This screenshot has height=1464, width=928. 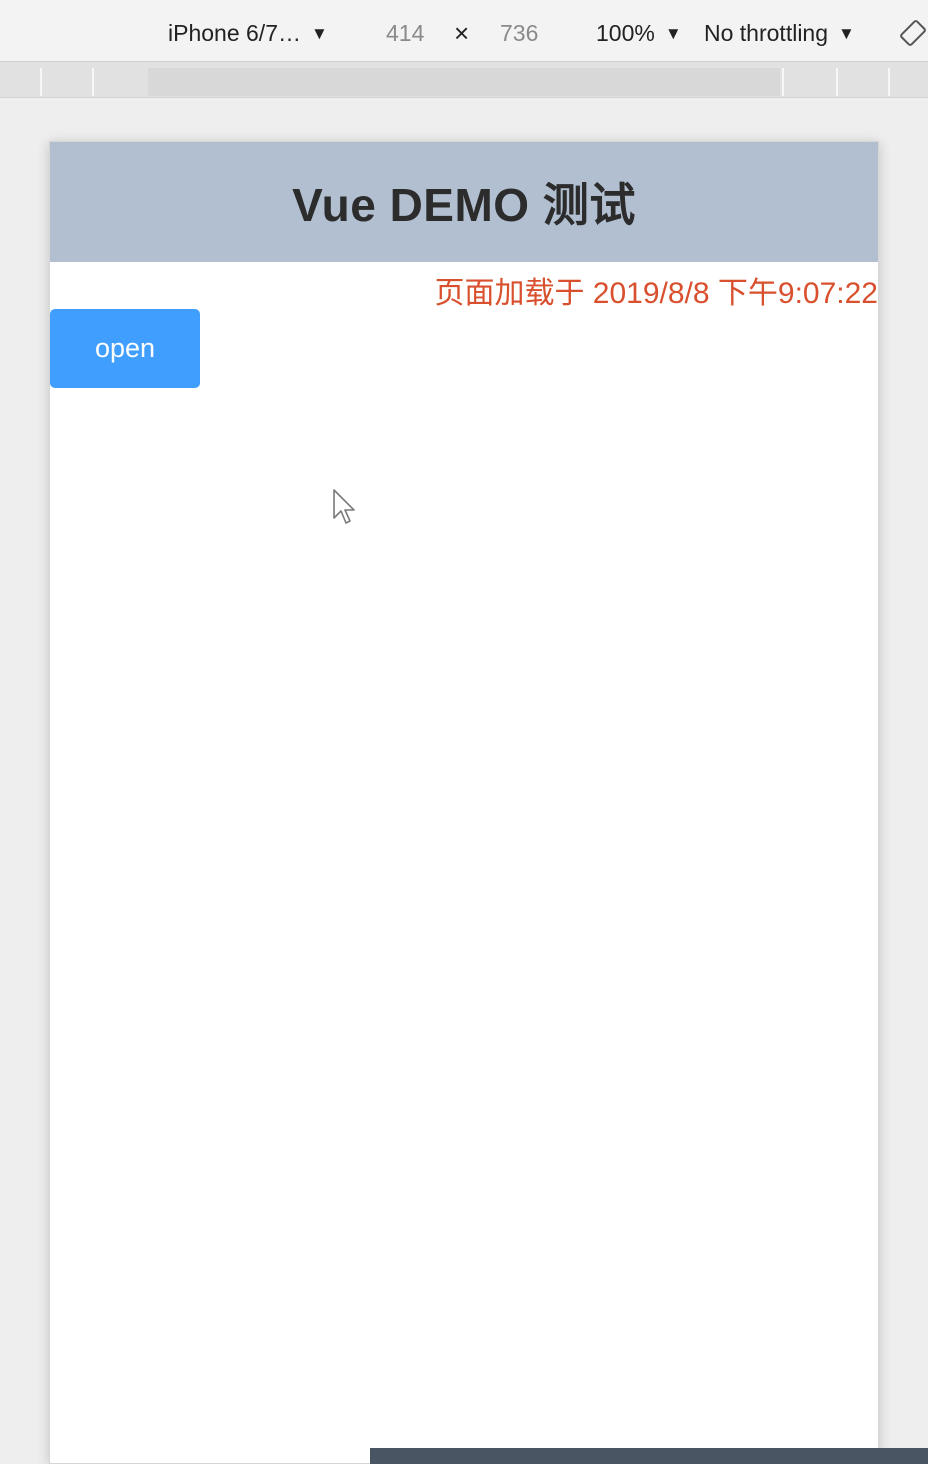 I want to click on throttling-label: No throttling, so click(x=766, y=33).